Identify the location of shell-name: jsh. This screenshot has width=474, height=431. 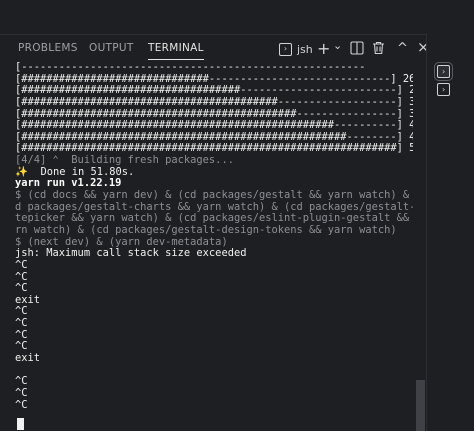
(305, 49).